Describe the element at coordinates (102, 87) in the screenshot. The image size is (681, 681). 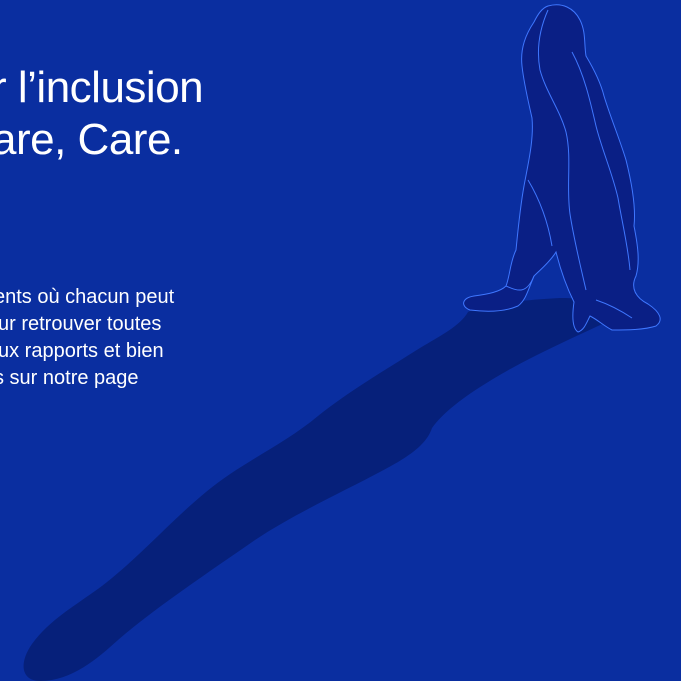
I see `hero-heading-line-1: r l’inclusion` at that location.